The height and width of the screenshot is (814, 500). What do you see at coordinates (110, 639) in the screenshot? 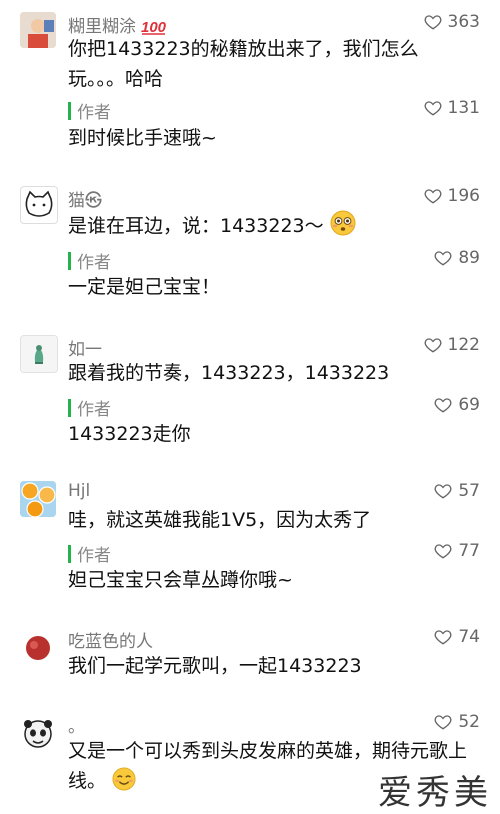
I see `username: 吃蓝色的人` at bounding box center [110, 639].